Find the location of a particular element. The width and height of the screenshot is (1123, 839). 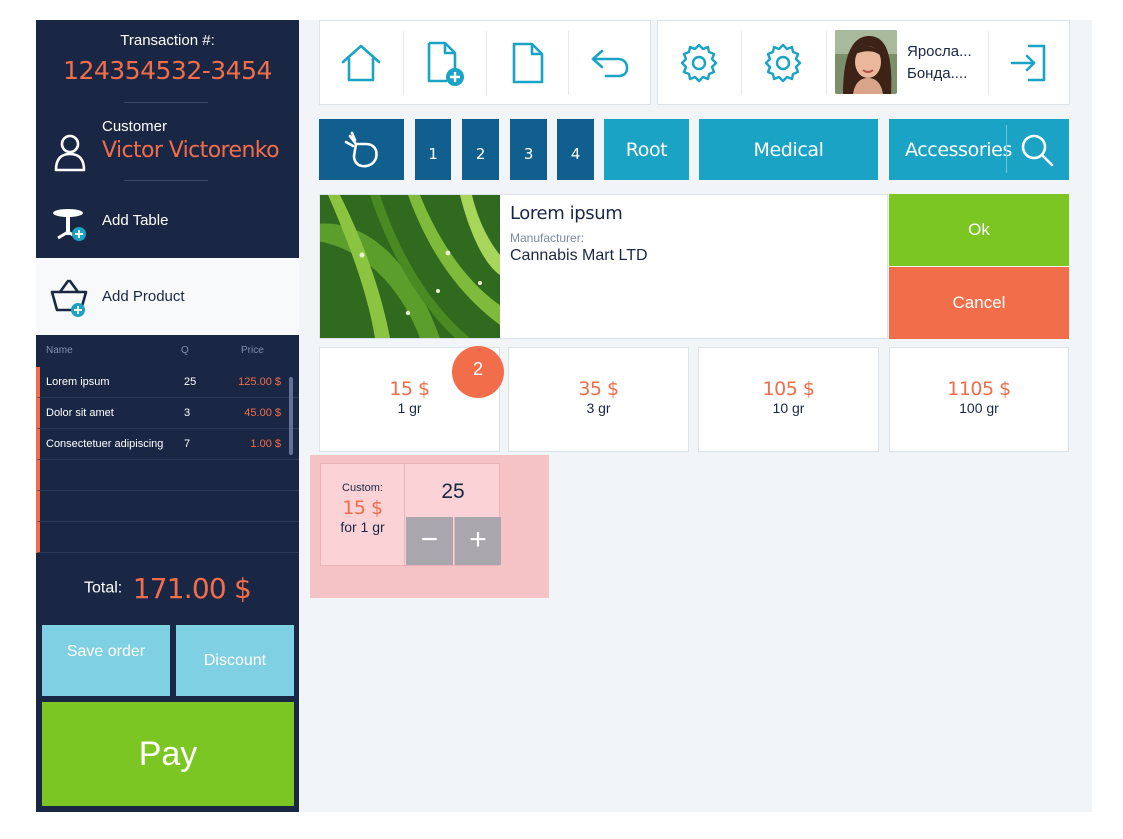

select-tool-button is located at coordinates (361, 149).